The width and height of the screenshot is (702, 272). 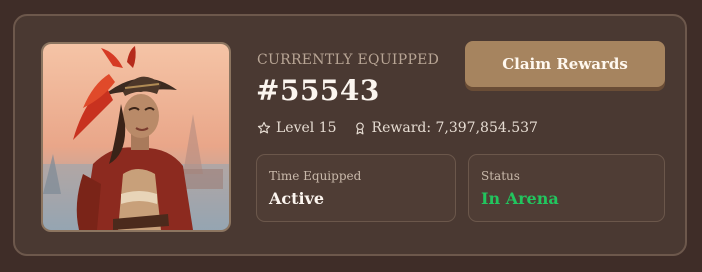 I want to click on time-equipped-panel: Time Equipped Active, so click(x=356, y=188).